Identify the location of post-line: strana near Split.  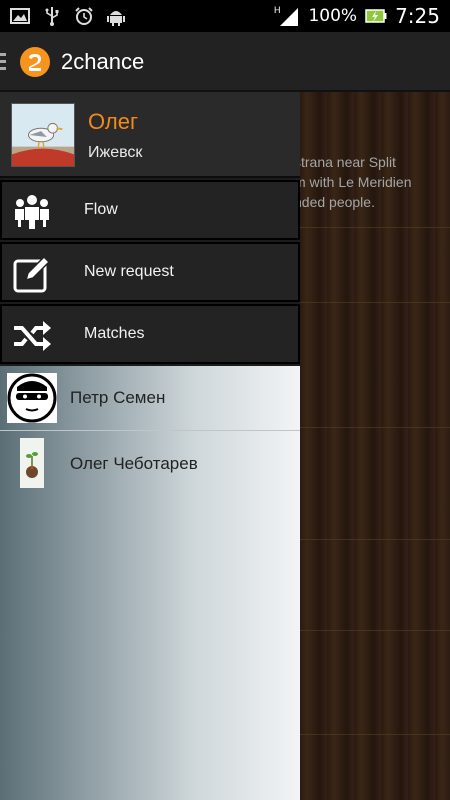
(348, 162).